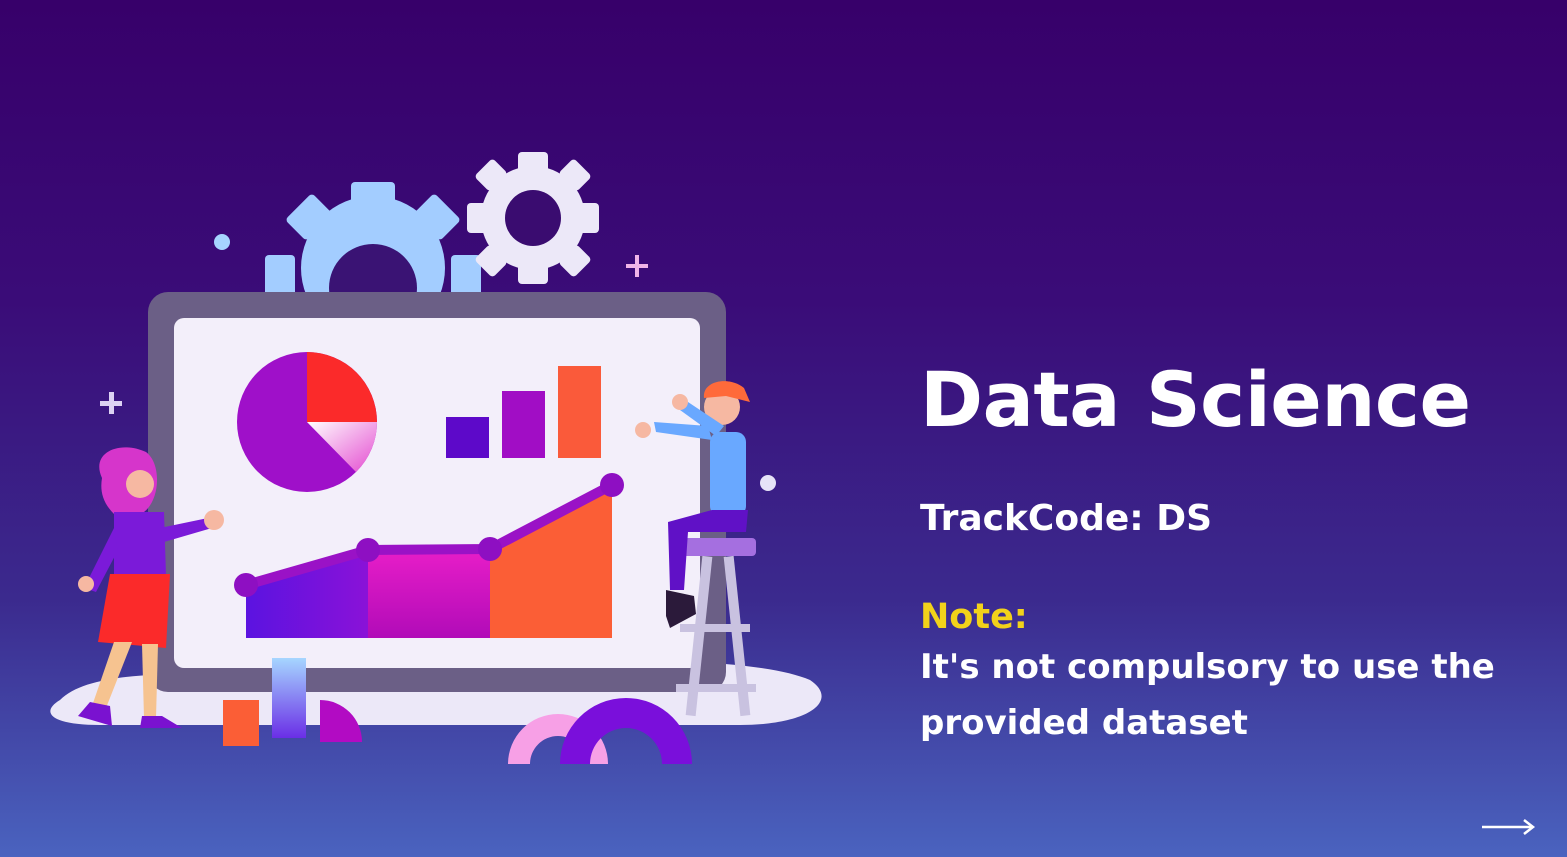  Describe the element at coordinates (241, 723) in the screenshot. I see `floor-block` at that location.